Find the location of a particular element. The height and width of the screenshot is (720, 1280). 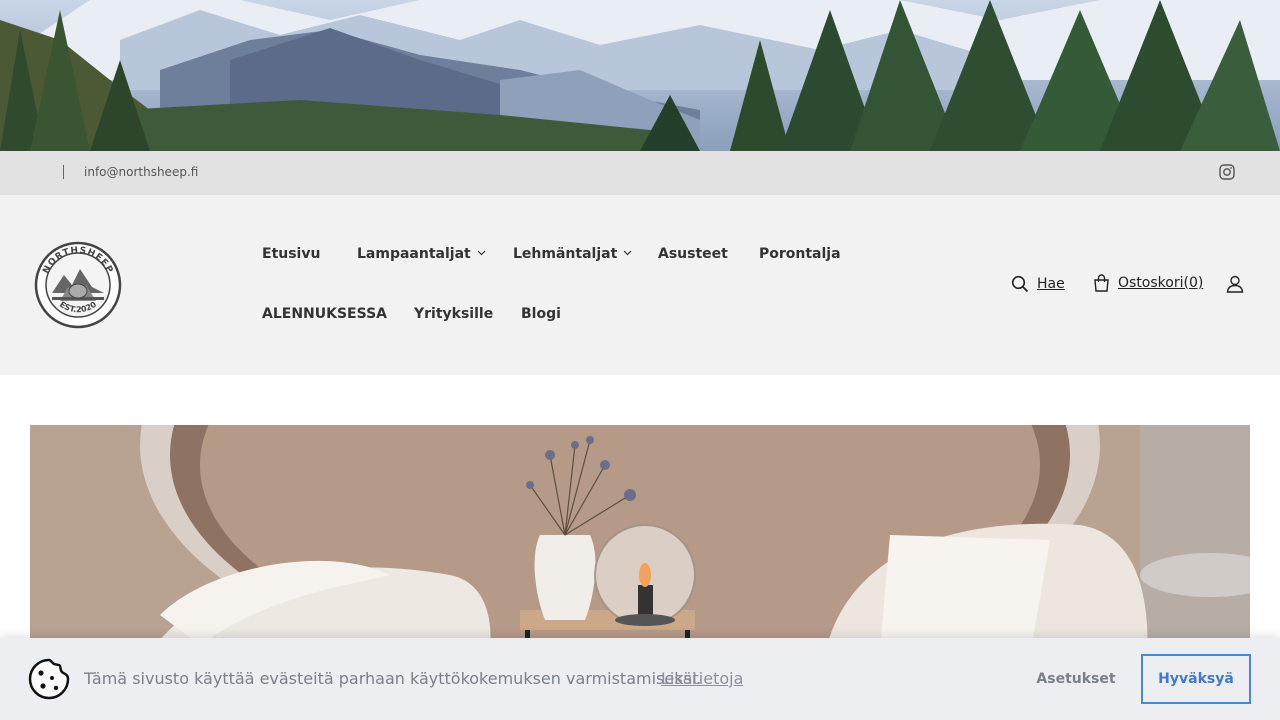

nav-item-yrityksille: Yrityksille is located at coordinates (453, 314).